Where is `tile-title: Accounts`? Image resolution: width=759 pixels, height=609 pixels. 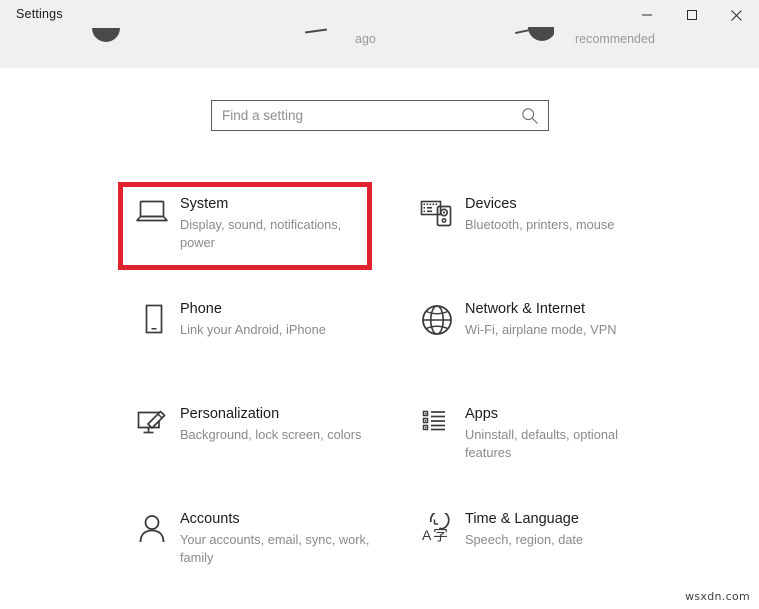
tile-title: Accounts is located at coordinates (210, 519).